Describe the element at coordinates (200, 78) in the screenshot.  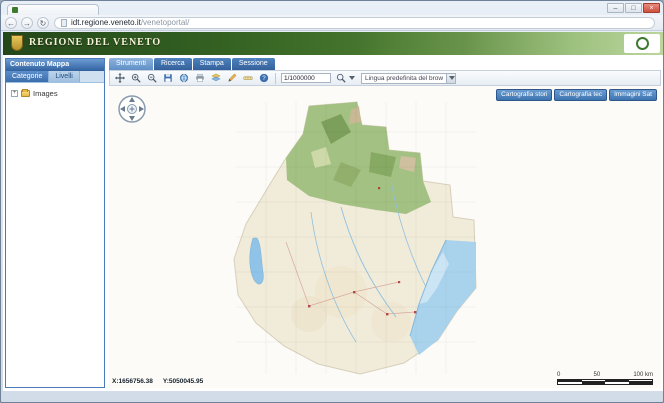
I see `print-icon` at that location.